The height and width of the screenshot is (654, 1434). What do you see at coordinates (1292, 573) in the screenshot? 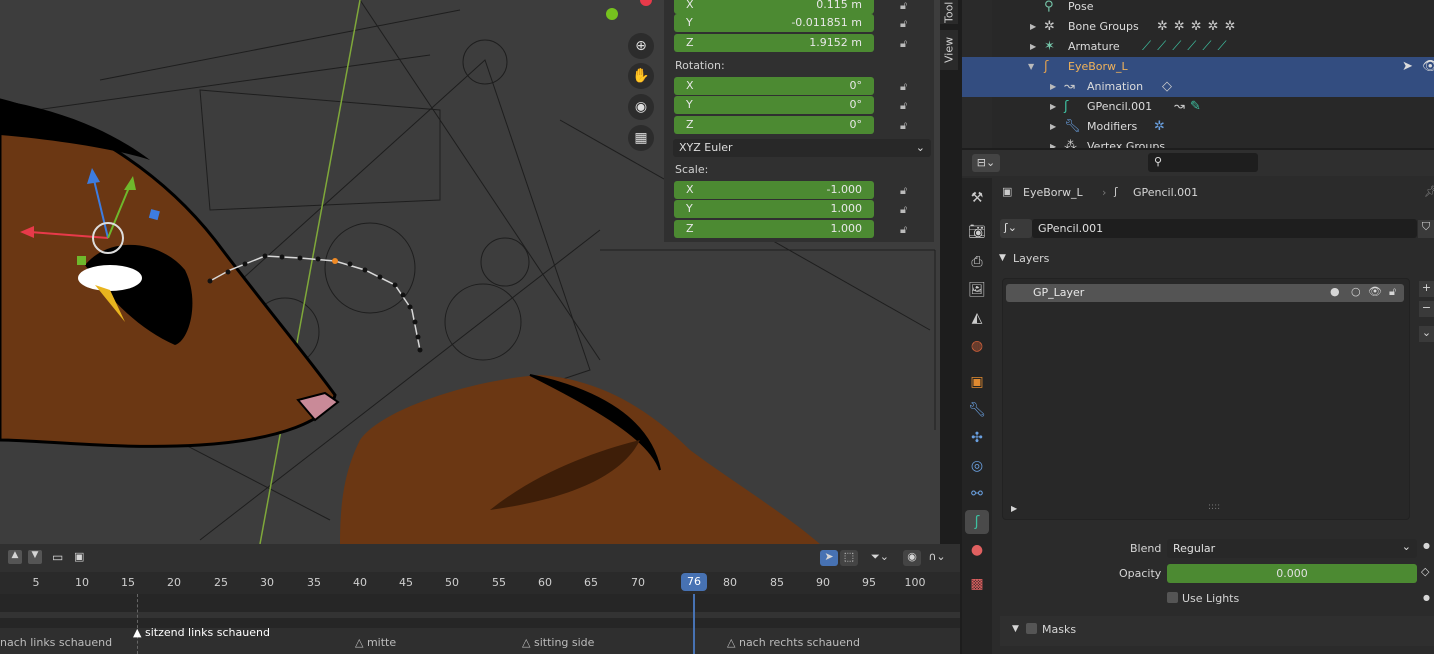
I see `opacity-slider: 0.000` at bounding box center [1292, 573].